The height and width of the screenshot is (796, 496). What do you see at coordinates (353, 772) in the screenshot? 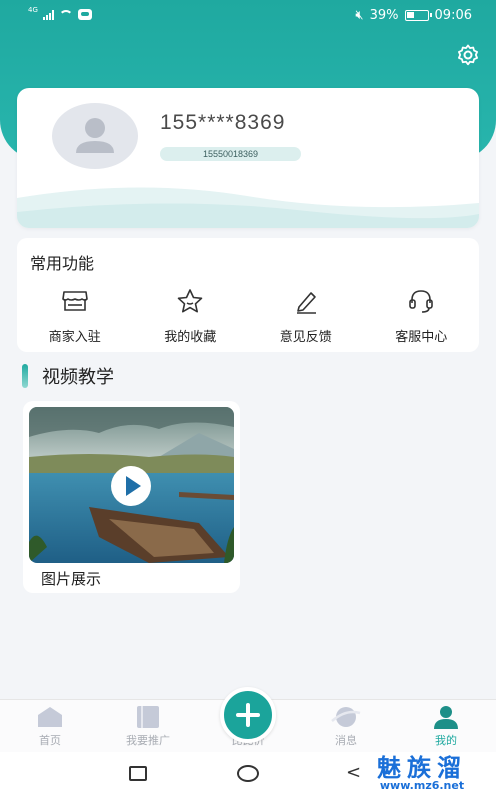
I see `back-nav-button: <` at bounding box center [353, 772].